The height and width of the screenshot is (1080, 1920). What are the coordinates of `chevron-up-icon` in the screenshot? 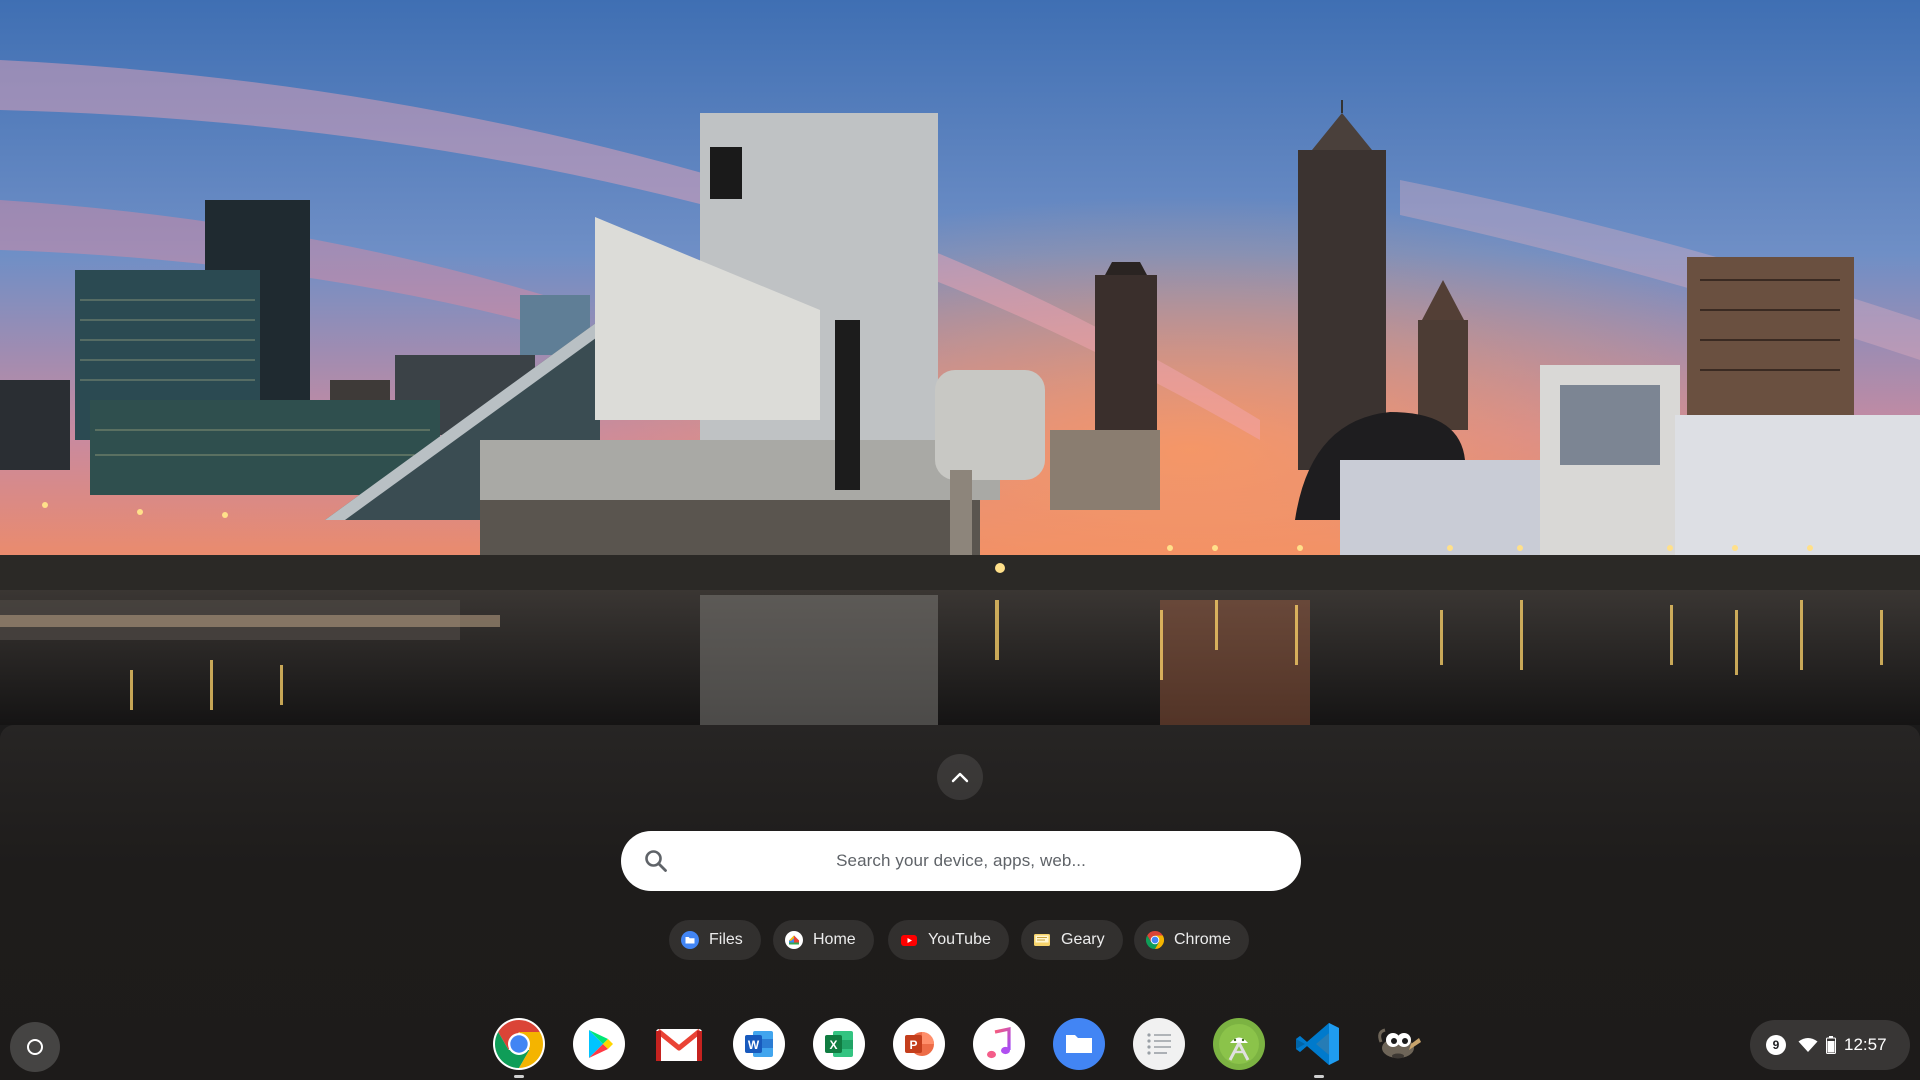 It's located at (960, 777).